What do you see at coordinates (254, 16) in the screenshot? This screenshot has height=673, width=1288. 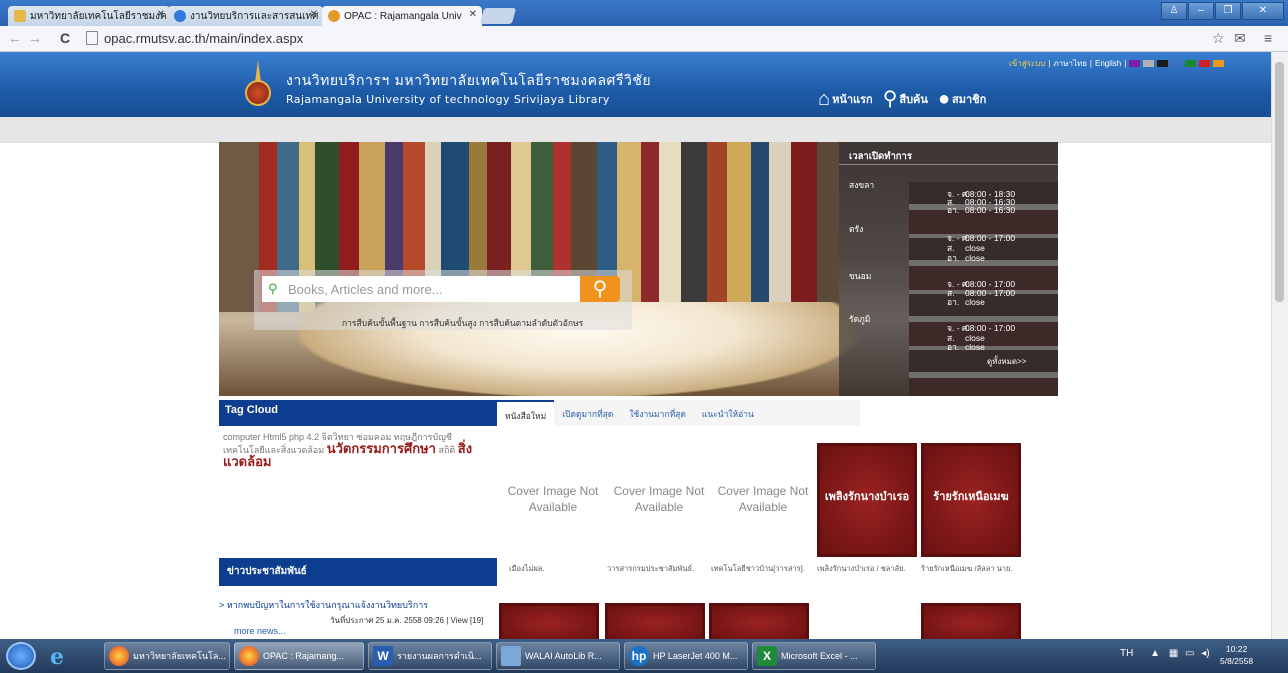 I see `tab-title: งานวิทยบริการและสารสนเทศ` at bounding box center [254, 16].